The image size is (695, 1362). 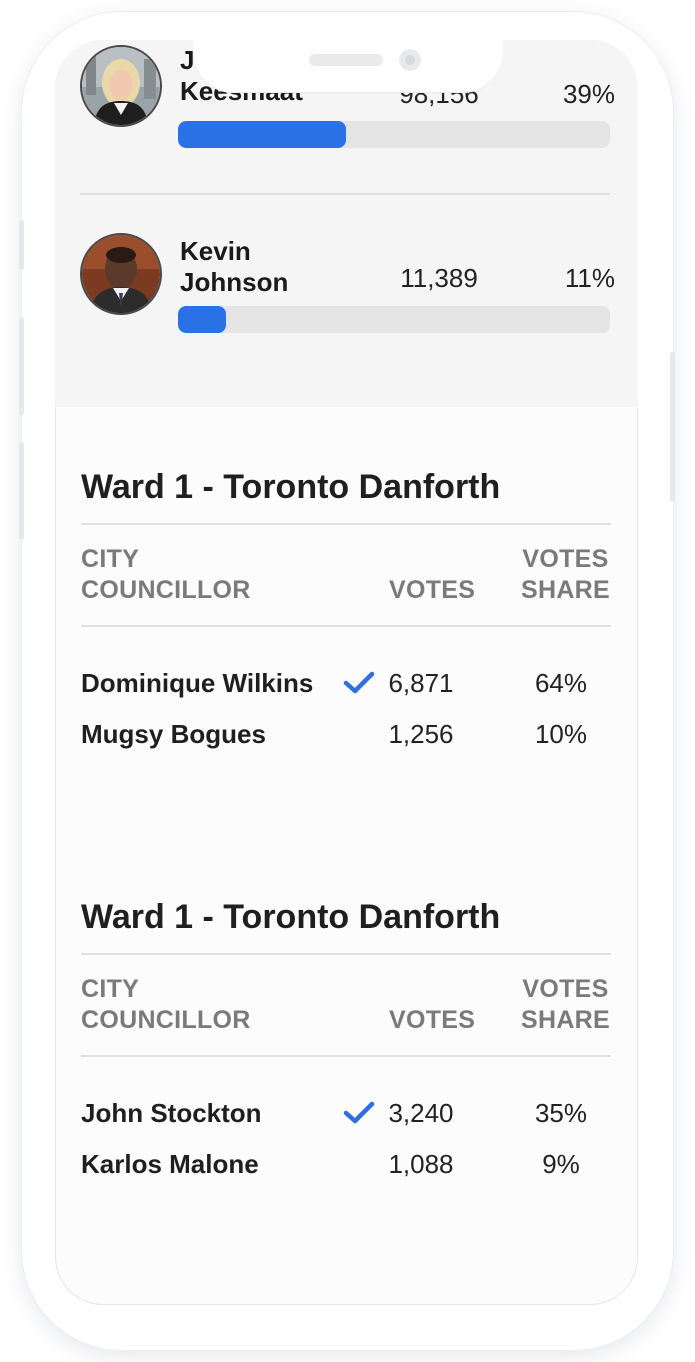 I want to click on candidate-divider, so click(x=345, y=194).